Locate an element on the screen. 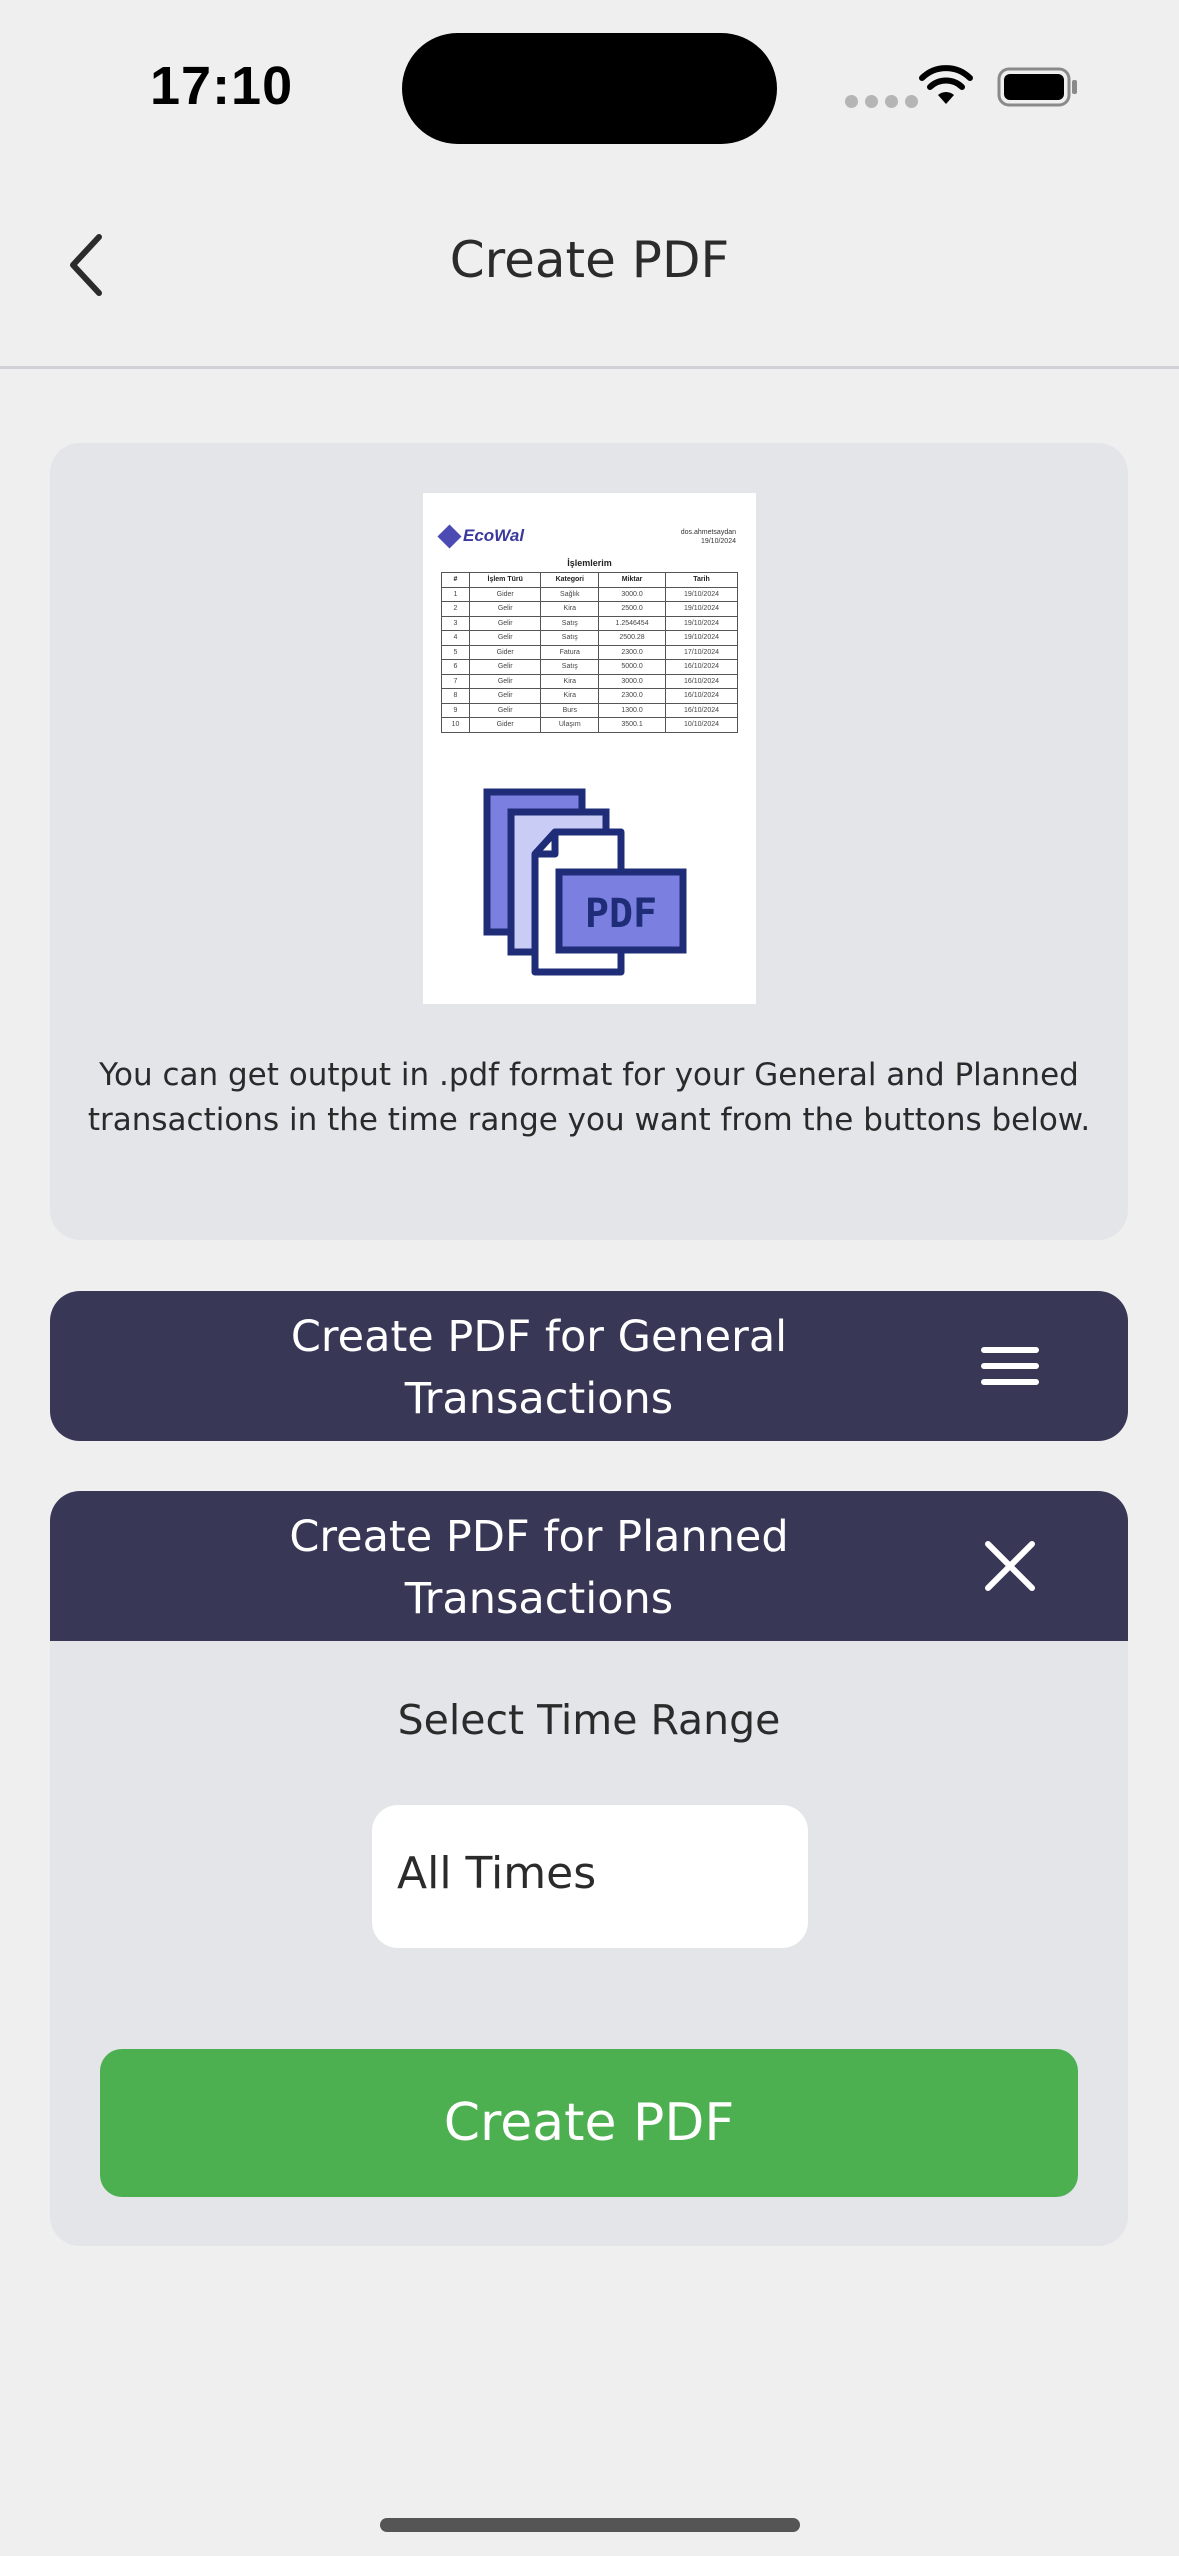 The image size is (1179, 2556). table-row: 9 Gelir Burs 1300.0 16/10/2024 is located at coordinates (589, 710).